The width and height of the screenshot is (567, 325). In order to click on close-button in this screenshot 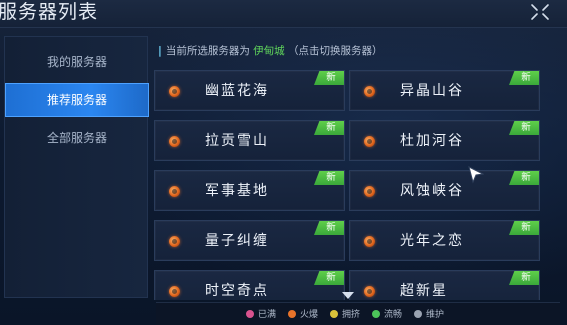, I will do `click(540, 12)`.